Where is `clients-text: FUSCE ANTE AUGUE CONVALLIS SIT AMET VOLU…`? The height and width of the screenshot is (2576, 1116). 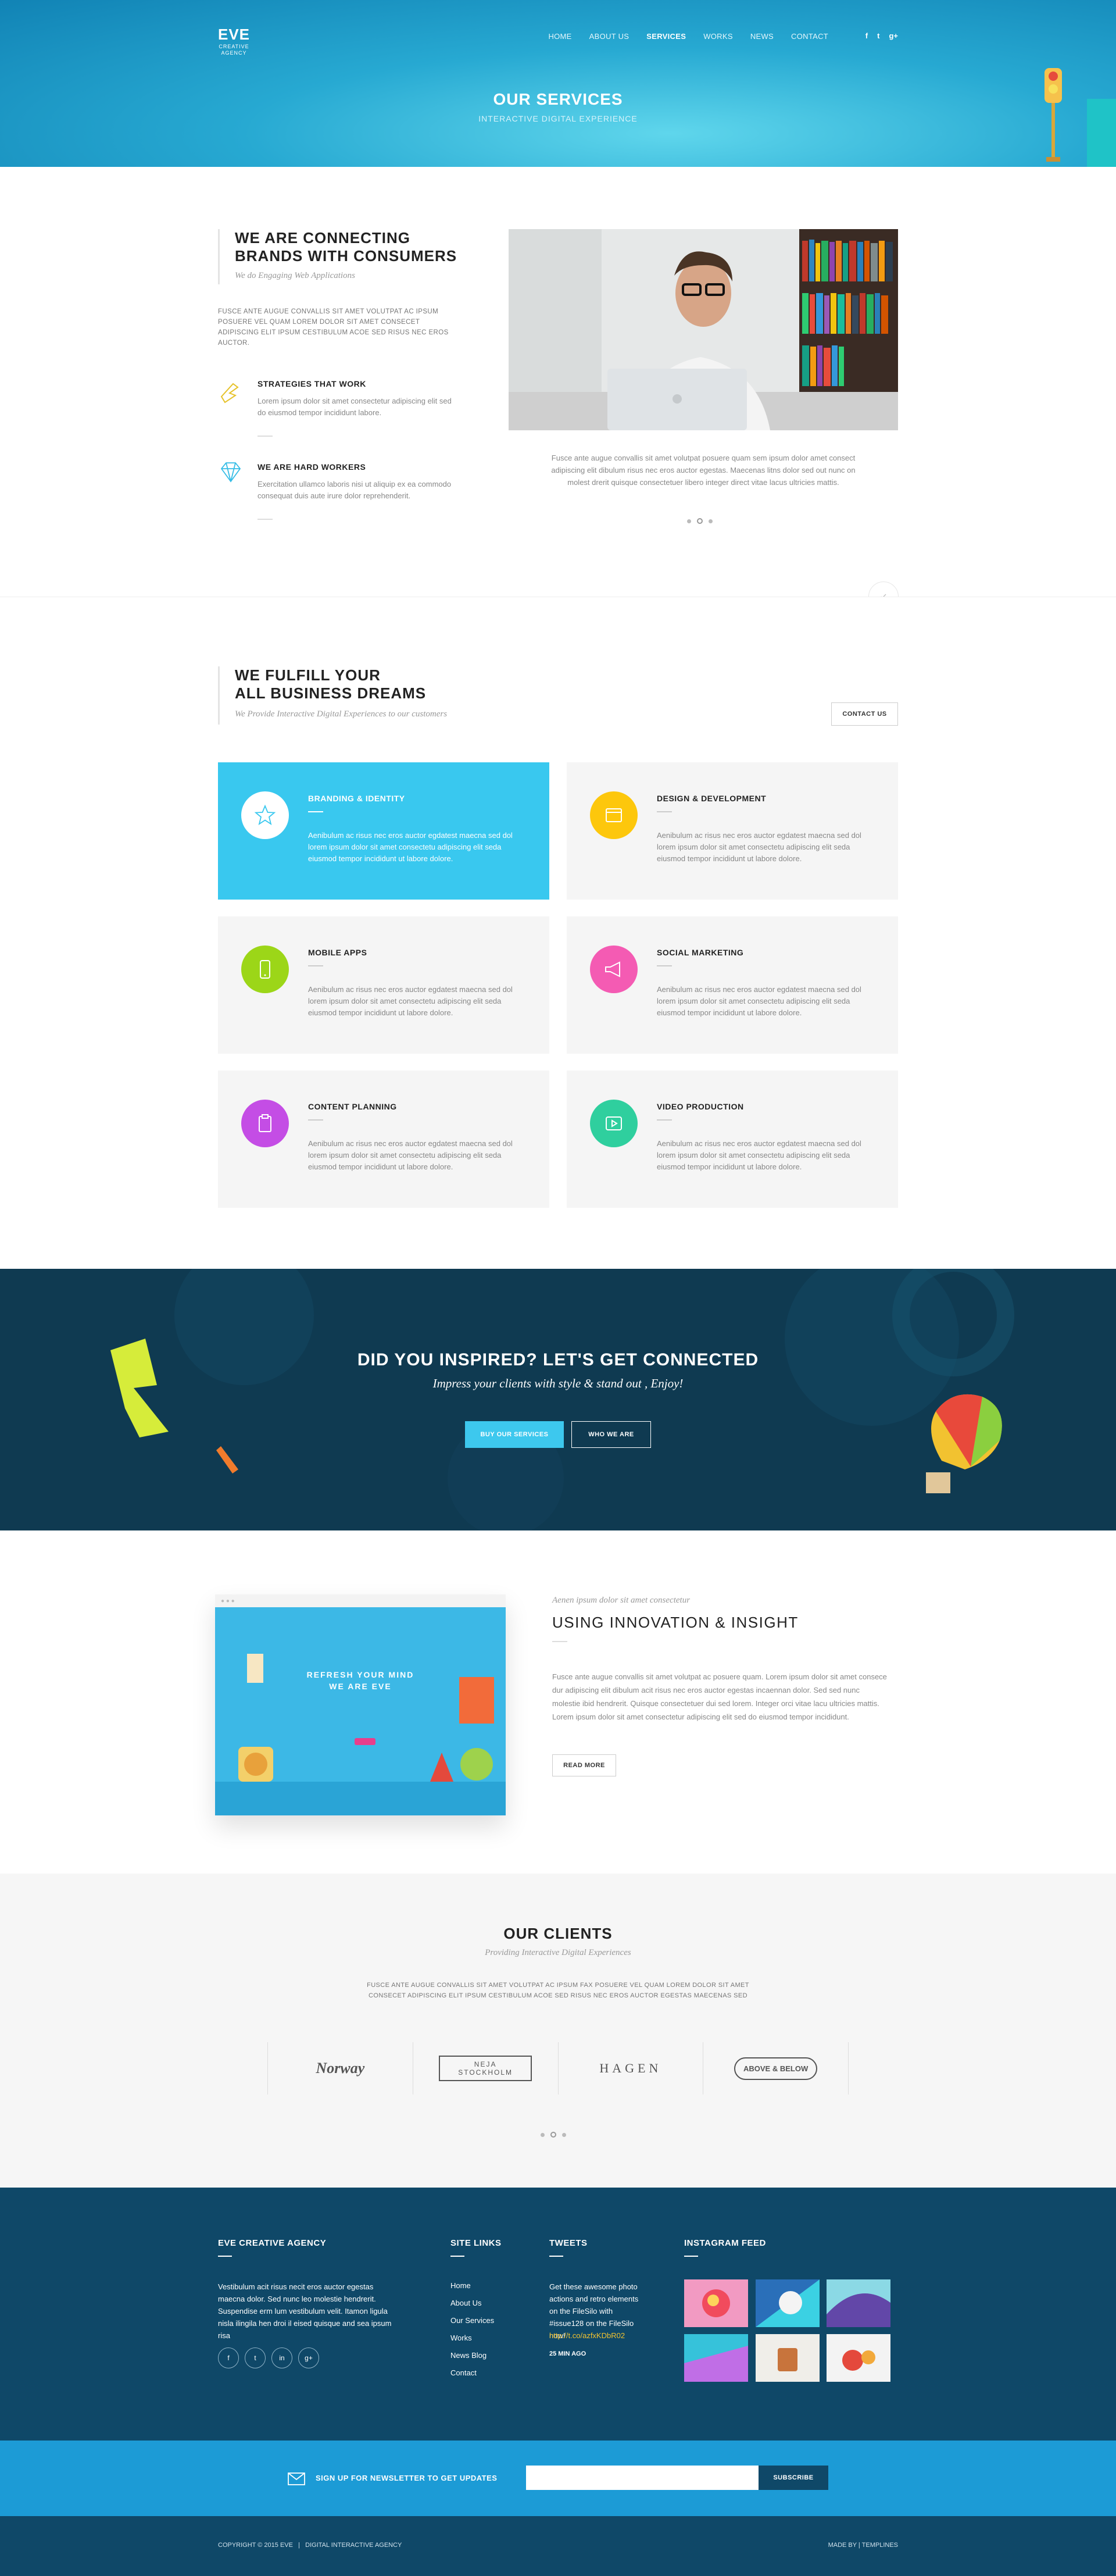 clients-text: FUSCE ANTE AUGUE CONVALLIS SIT AMET VOLU… is located at coordinates (558, 1991).